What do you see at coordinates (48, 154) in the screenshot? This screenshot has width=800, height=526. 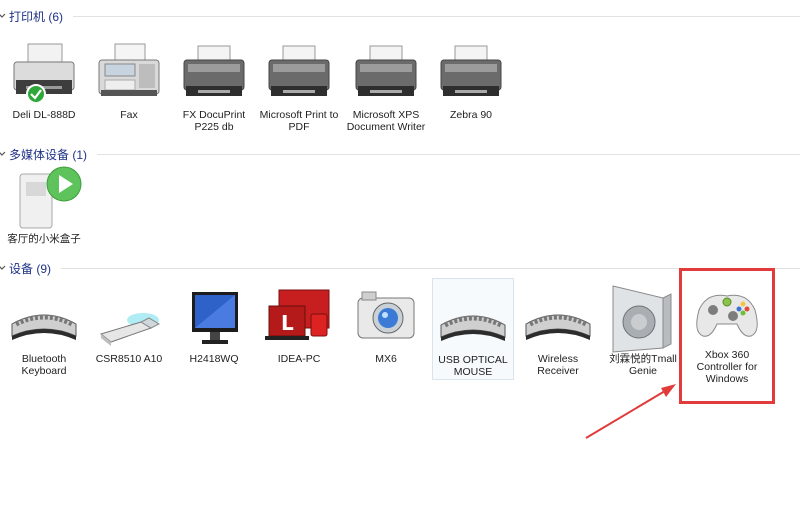 I see `group-title: 多媒体设备 (1)` at bounding box center [48, 154].